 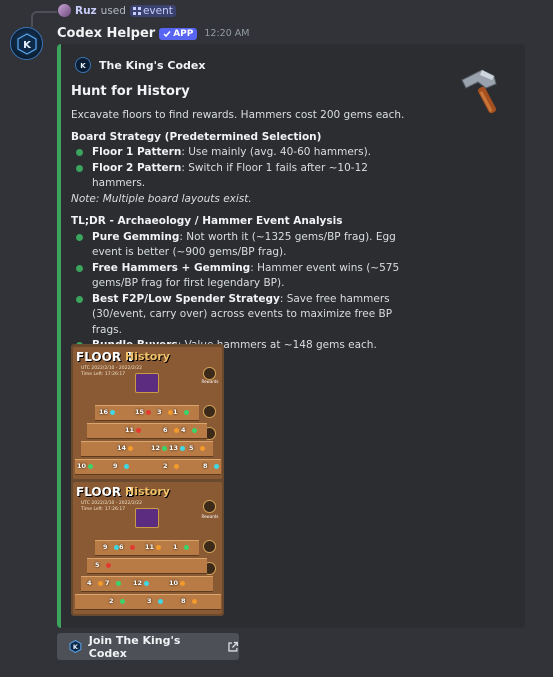 What do you see at coordinates (105, 547) in the screenshot?
I see `board-cell-number: 9` at bounding box center [105, 547].